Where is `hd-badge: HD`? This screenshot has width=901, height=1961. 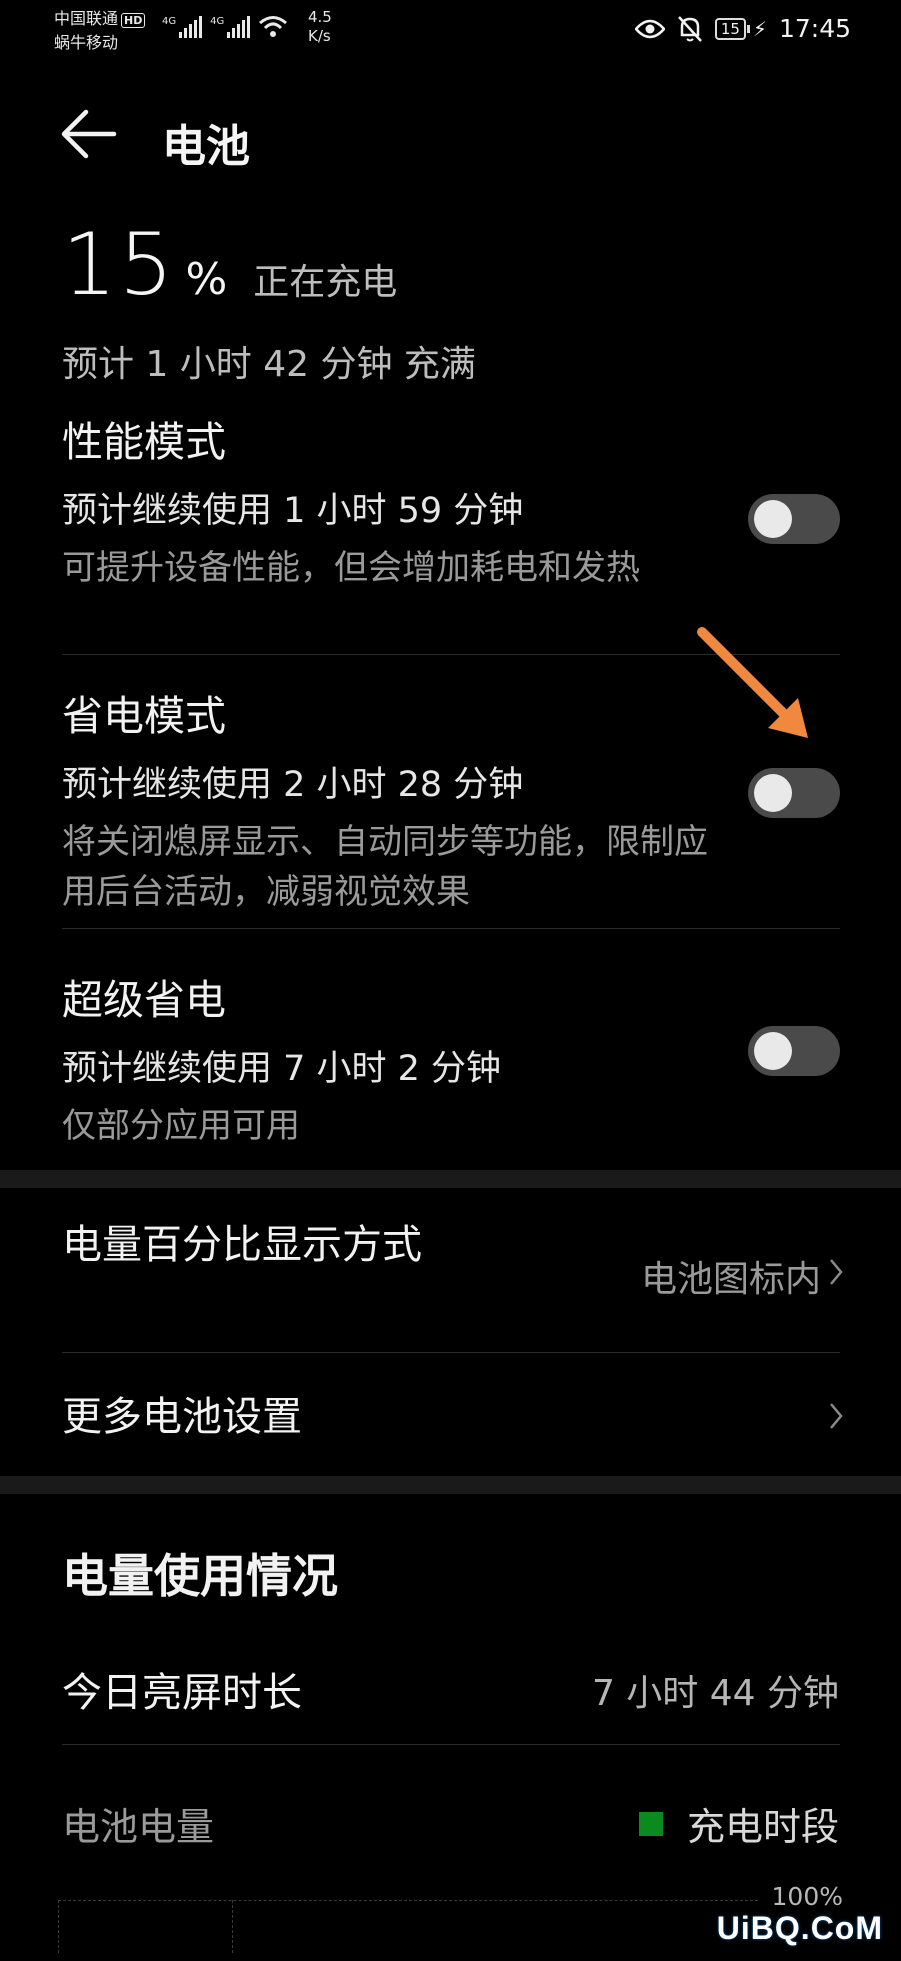
hd-badge: HD is located at coordinates (133, 20).